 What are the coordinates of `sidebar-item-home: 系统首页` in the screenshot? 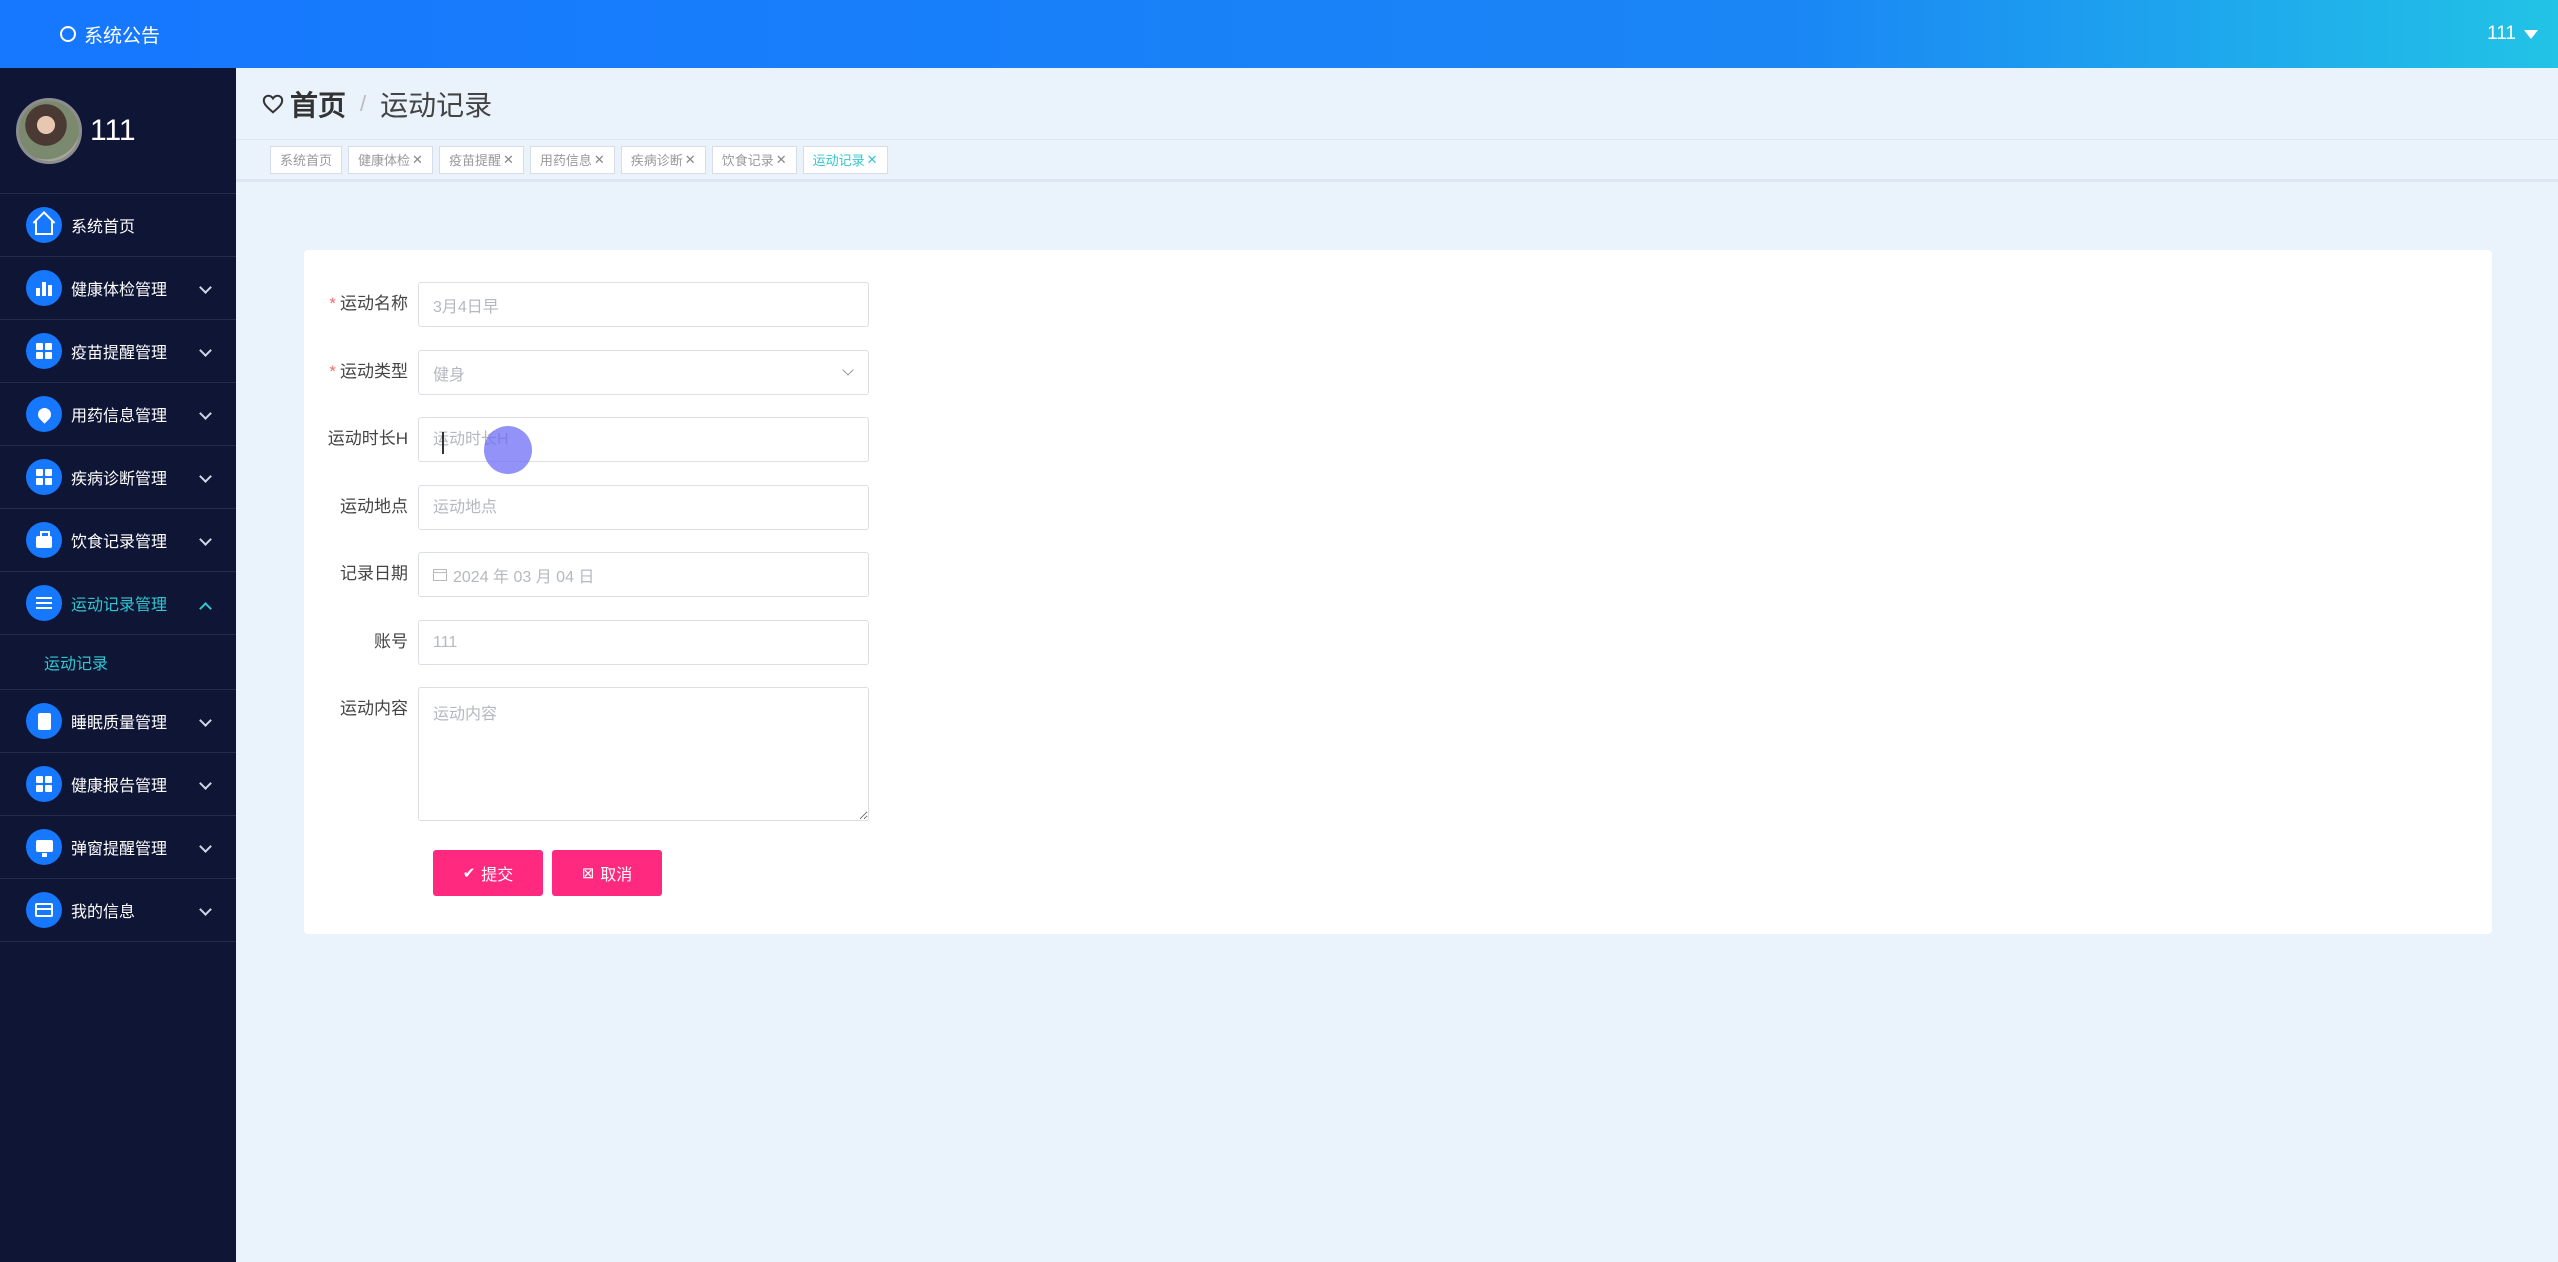 It's located at (118, 225).